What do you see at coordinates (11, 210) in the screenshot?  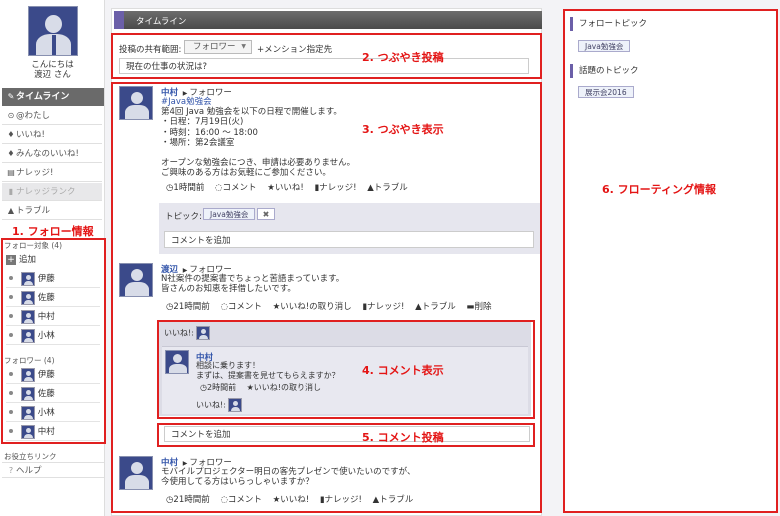 I see `warning-icon: ▲` at bounding box center [11, 210].